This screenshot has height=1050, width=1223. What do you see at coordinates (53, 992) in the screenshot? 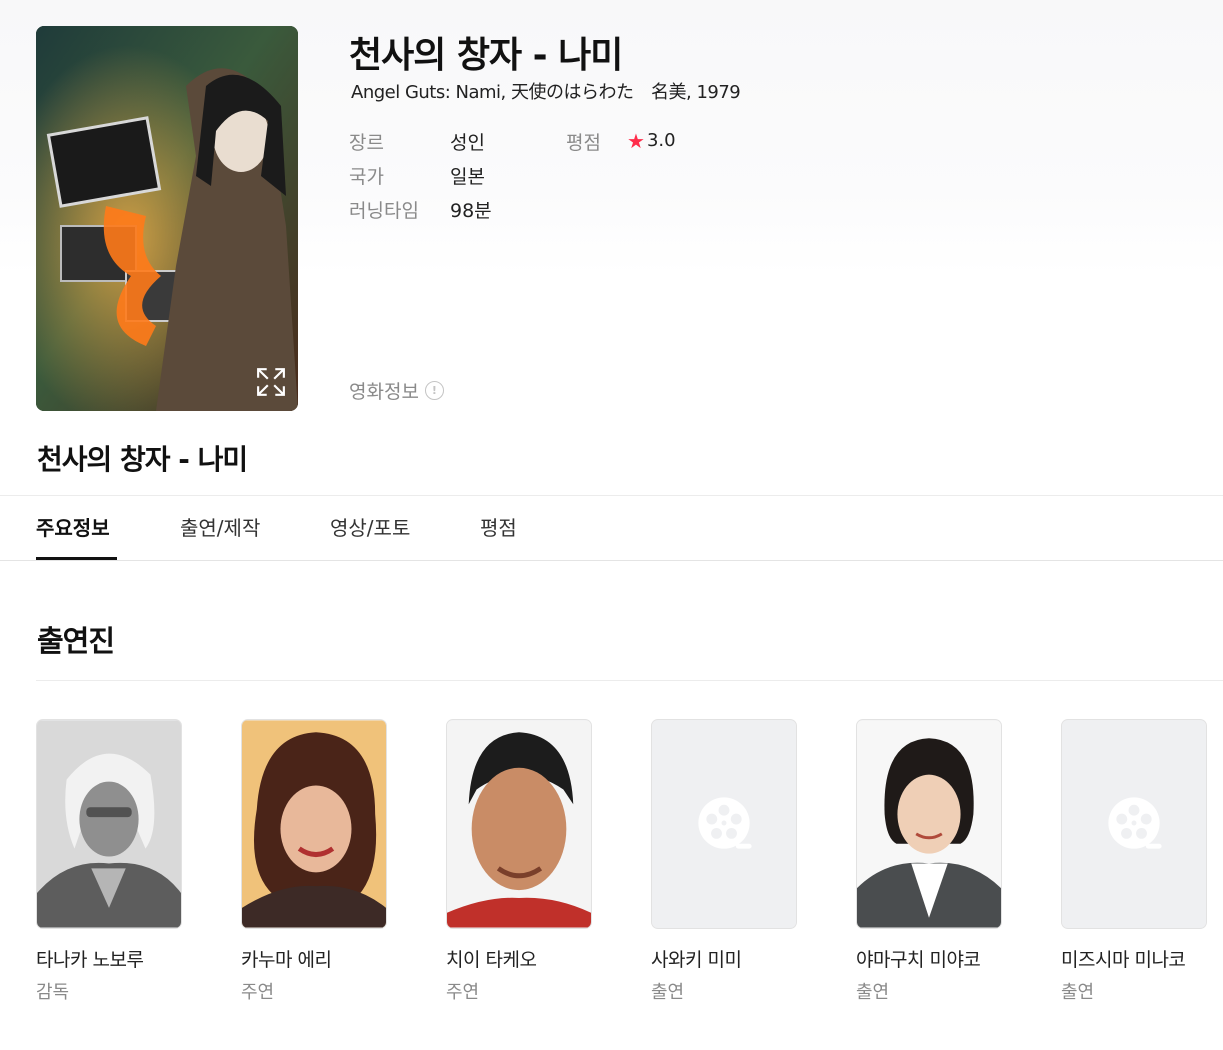
I see `cast-role: 감독` at bounding box center [53, 992].